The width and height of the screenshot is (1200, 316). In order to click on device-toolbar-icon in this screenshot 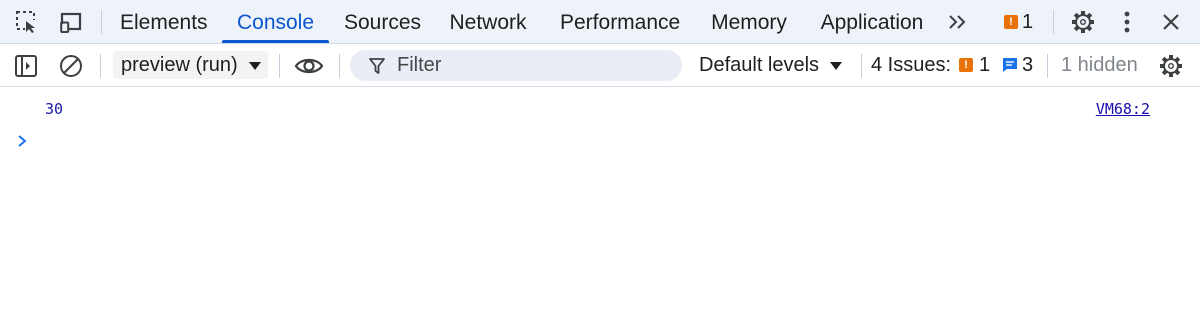, I will do `click(71, 22)`.